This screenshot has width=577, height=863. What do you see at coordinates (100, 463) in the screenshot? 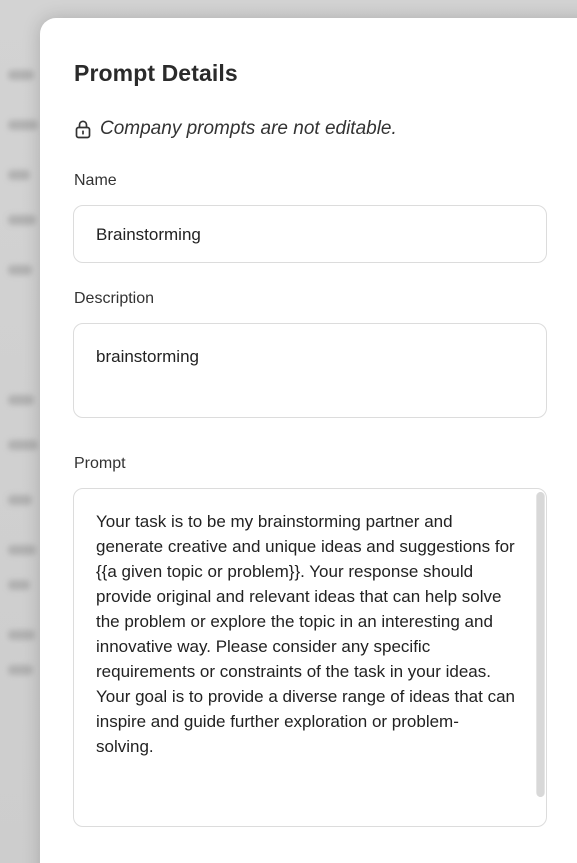
I see `prompt-label: Prompt` at bounding box center [100, 463].